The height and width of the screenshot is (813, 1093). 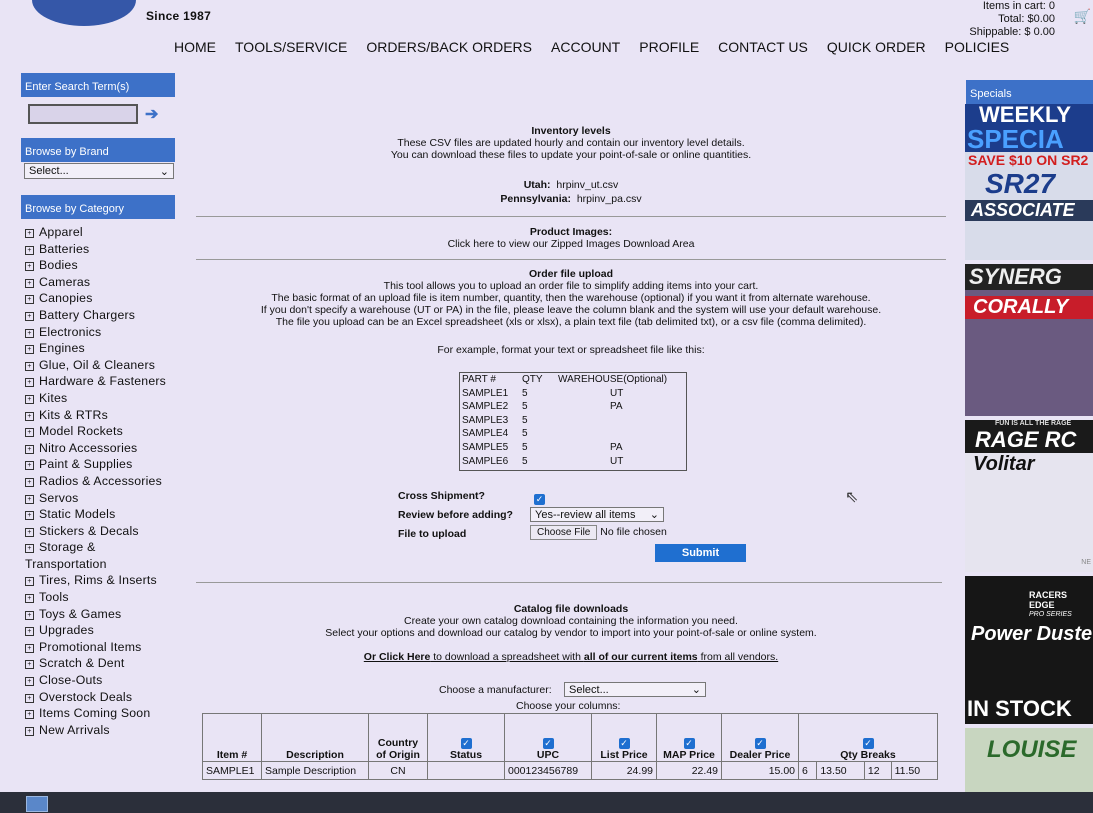 I want to click on images-title: Product Images:, so click(x=571, y=232).